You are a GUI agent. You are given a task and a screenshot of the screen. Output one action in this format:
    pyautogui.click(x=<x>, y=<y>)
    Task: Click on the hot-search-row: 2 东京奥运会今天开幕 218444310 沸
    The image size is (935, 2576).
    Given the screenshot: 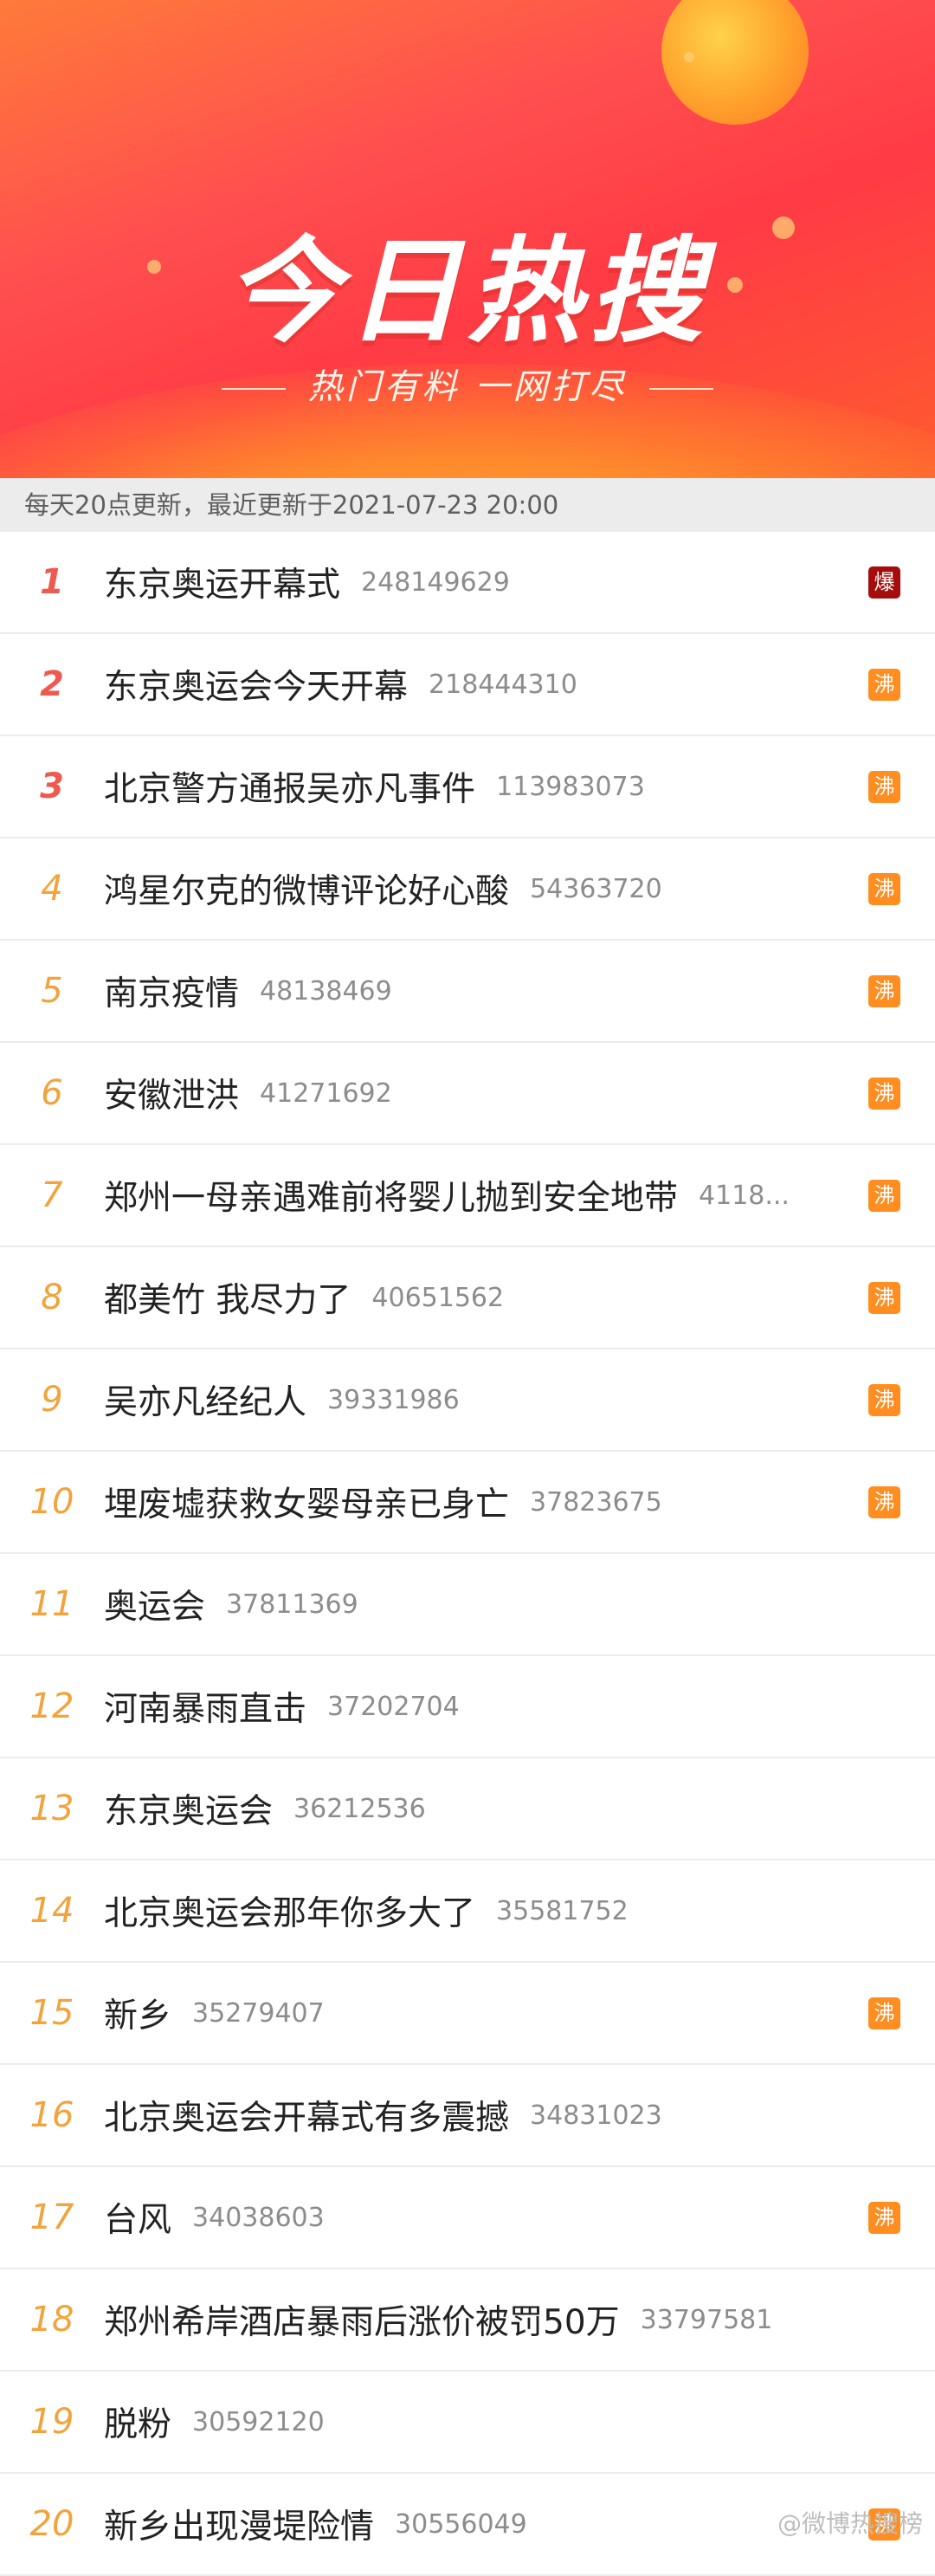 What is the action you would take?
    pyautogui.click(x=467, y=685)
    